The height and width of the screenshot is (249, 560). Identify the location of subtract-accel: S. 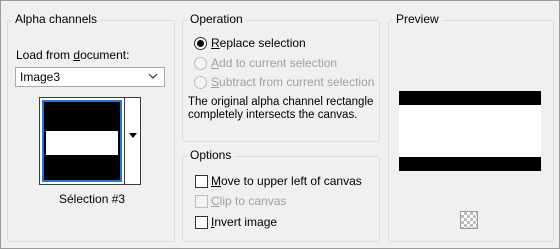
(215, 82).